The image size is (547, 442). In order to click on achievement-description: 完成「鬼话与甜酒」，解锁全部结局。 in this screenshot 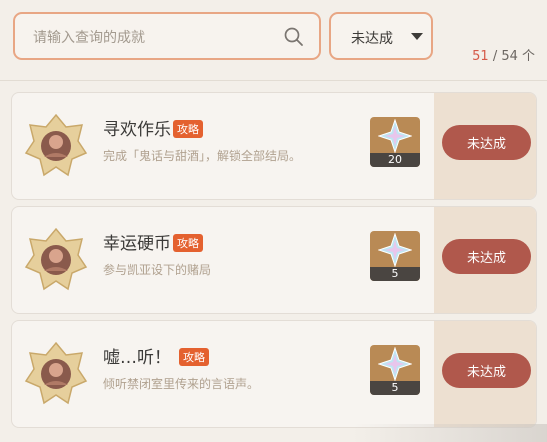, I will do `click(202, 156)`.